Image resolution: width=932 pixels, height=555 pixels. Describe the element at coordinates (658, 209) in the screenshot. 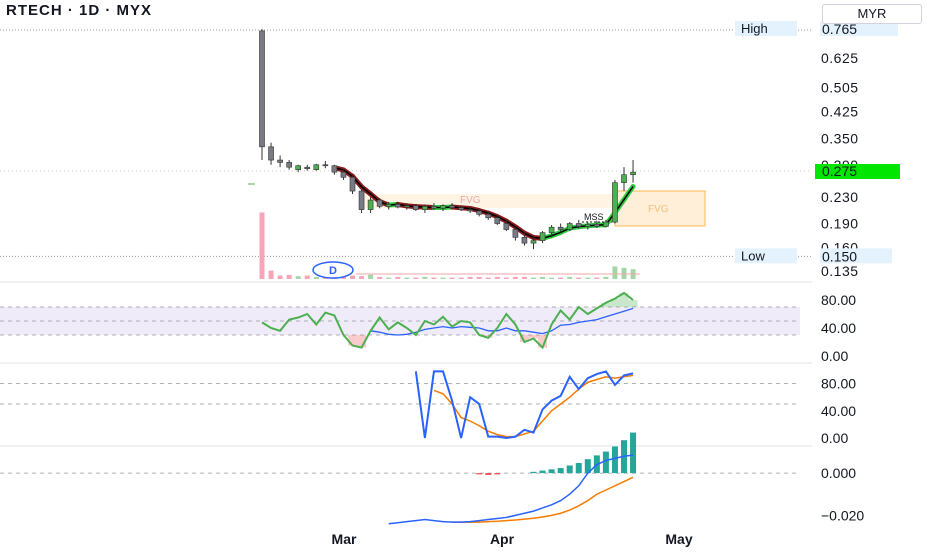

I see `fvg-label-2: FVG` at that location.